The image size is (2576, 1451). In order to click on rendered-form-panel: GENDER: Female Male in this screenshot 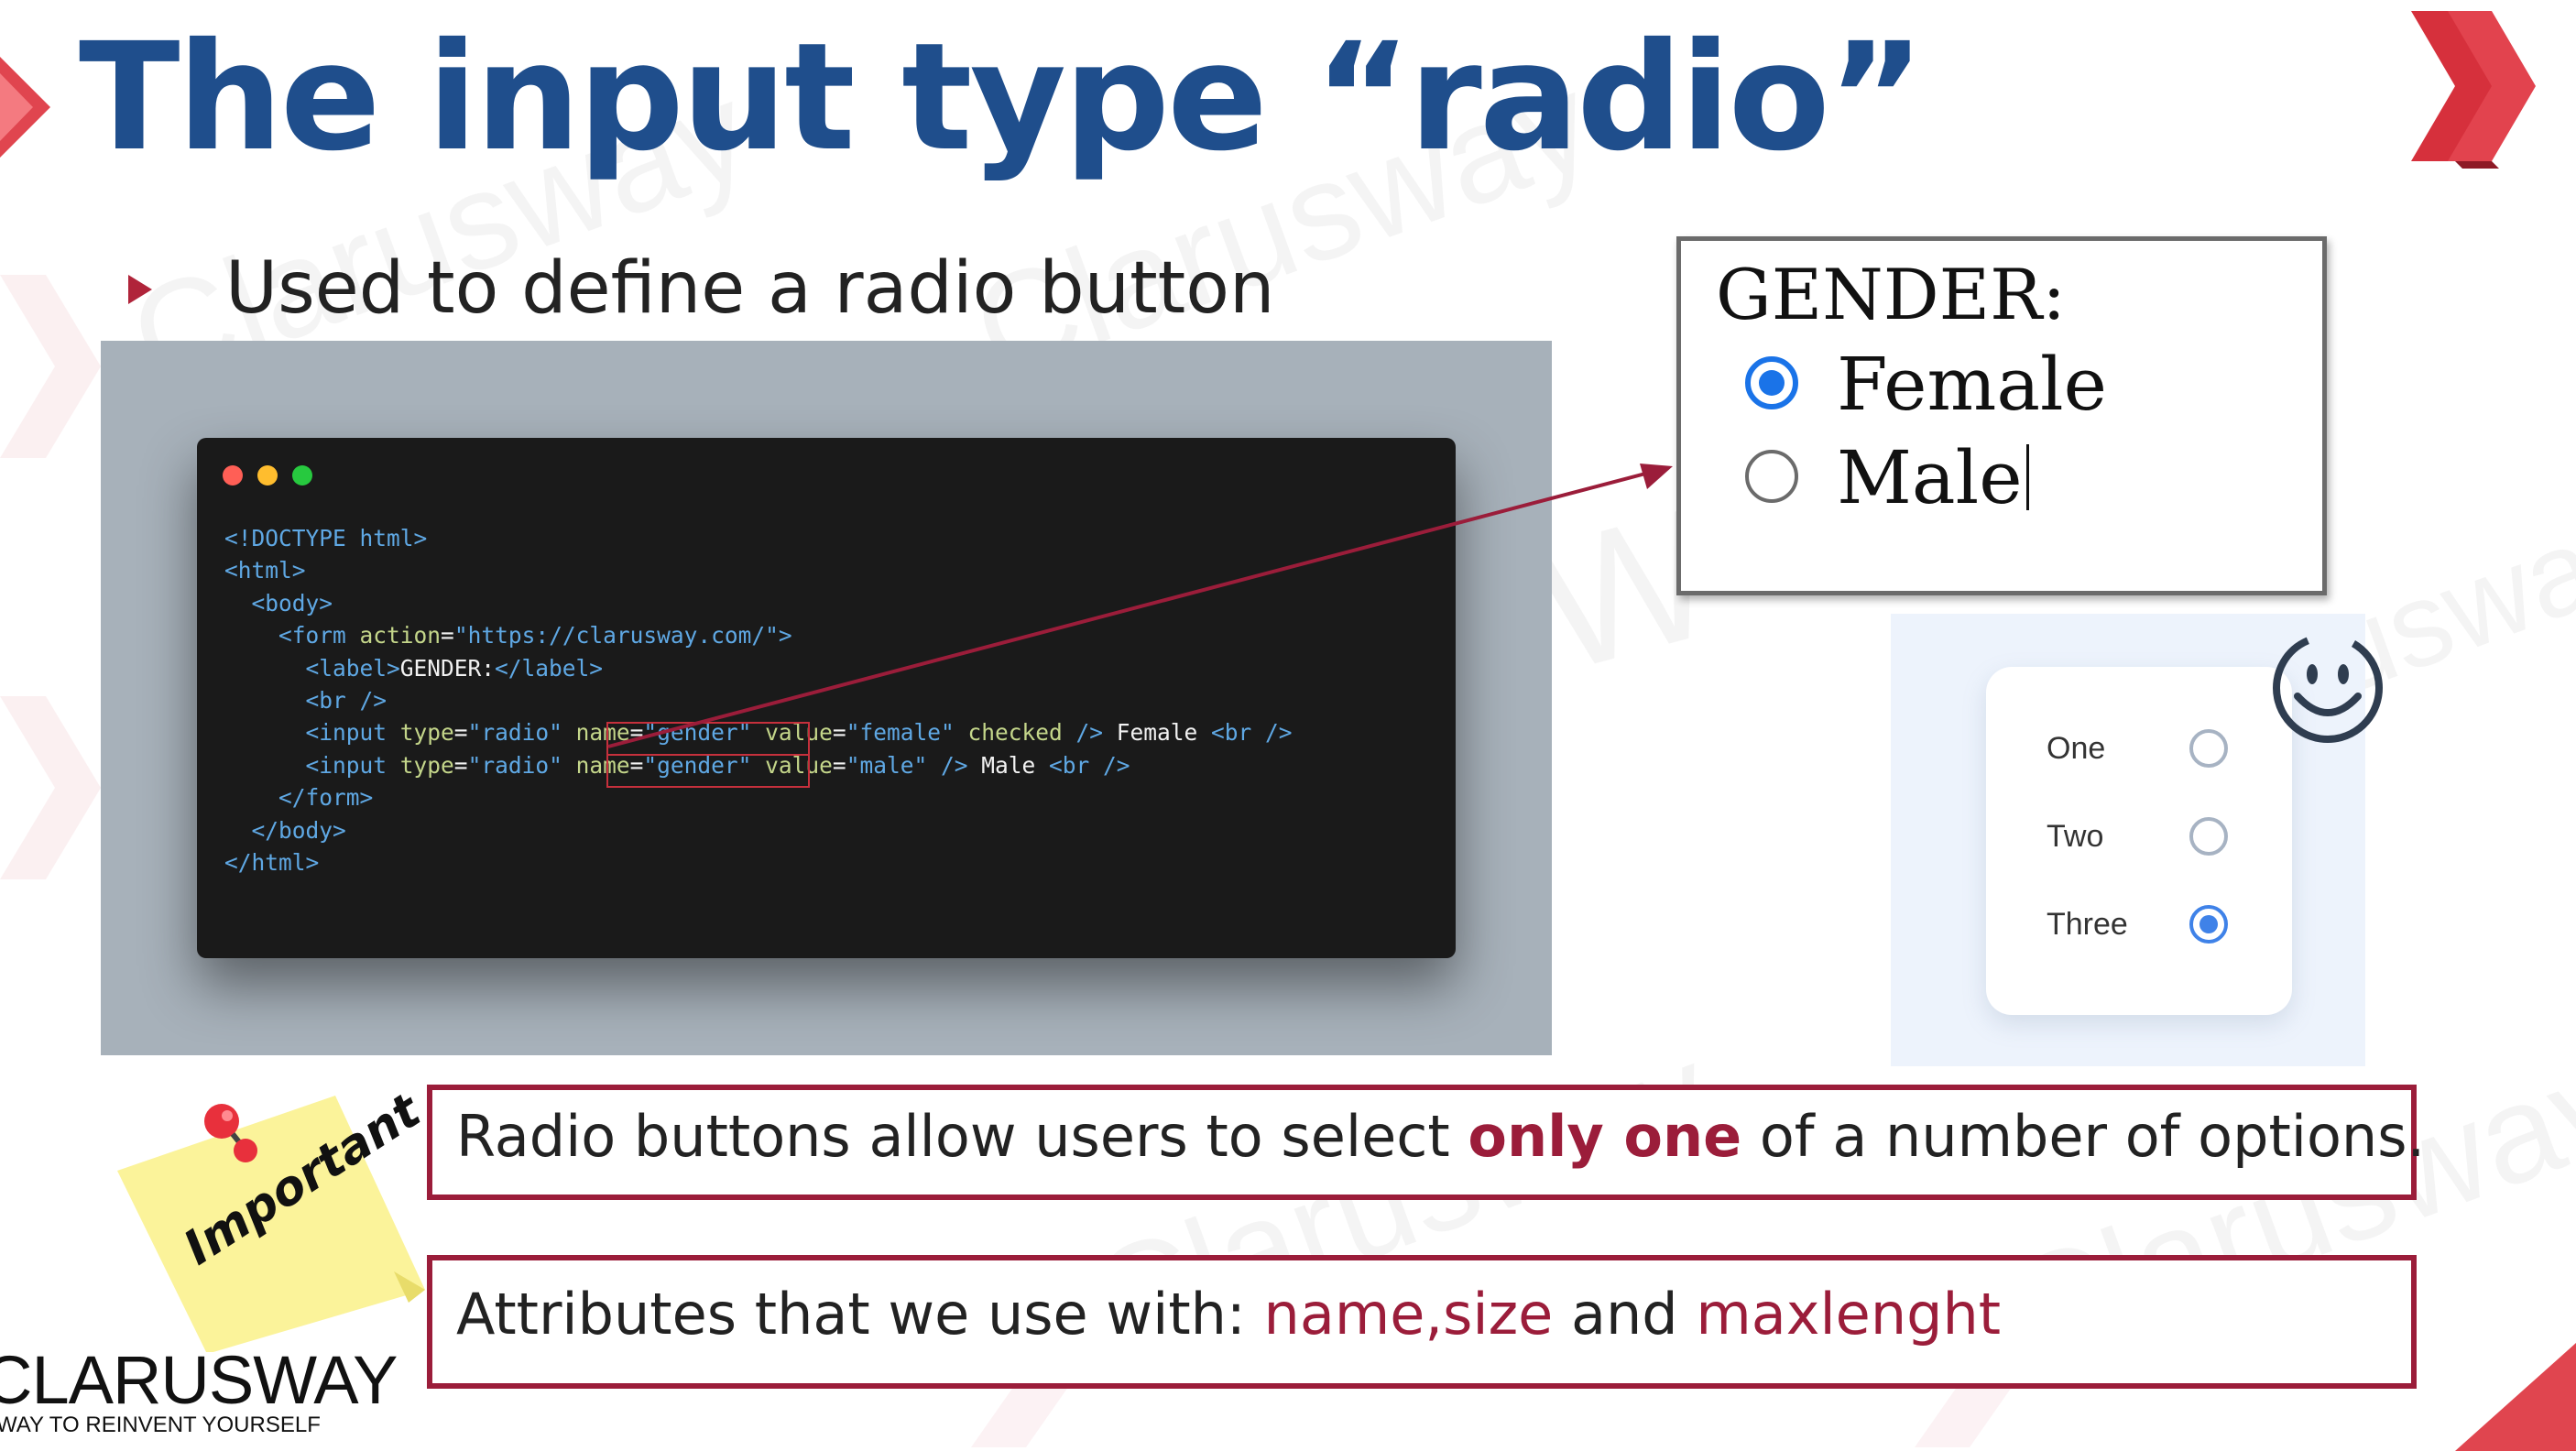, I will do `click(2001, 415)`.